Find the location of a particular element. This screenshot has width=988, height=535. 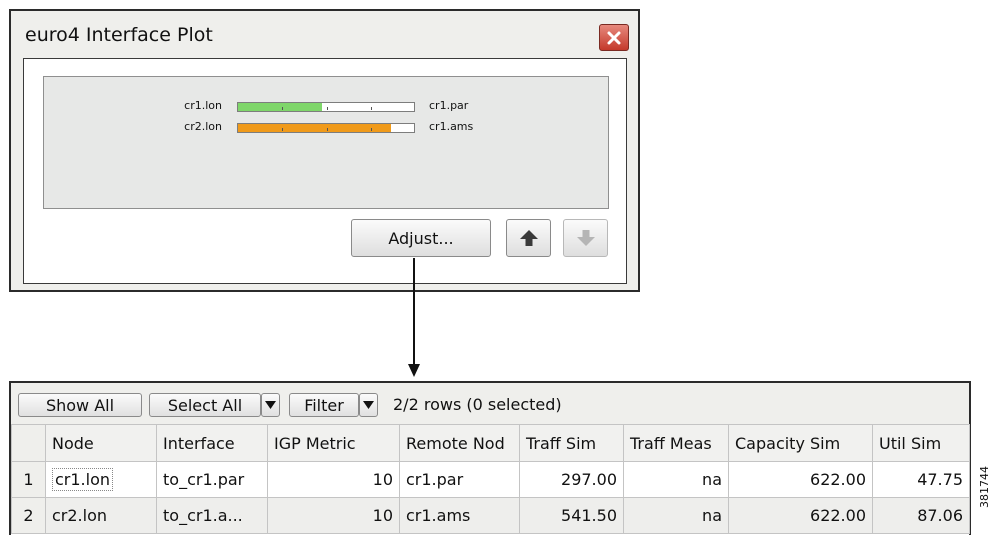

plot-row: cr1.lon cr1.par is located at coordinates (326, 106).